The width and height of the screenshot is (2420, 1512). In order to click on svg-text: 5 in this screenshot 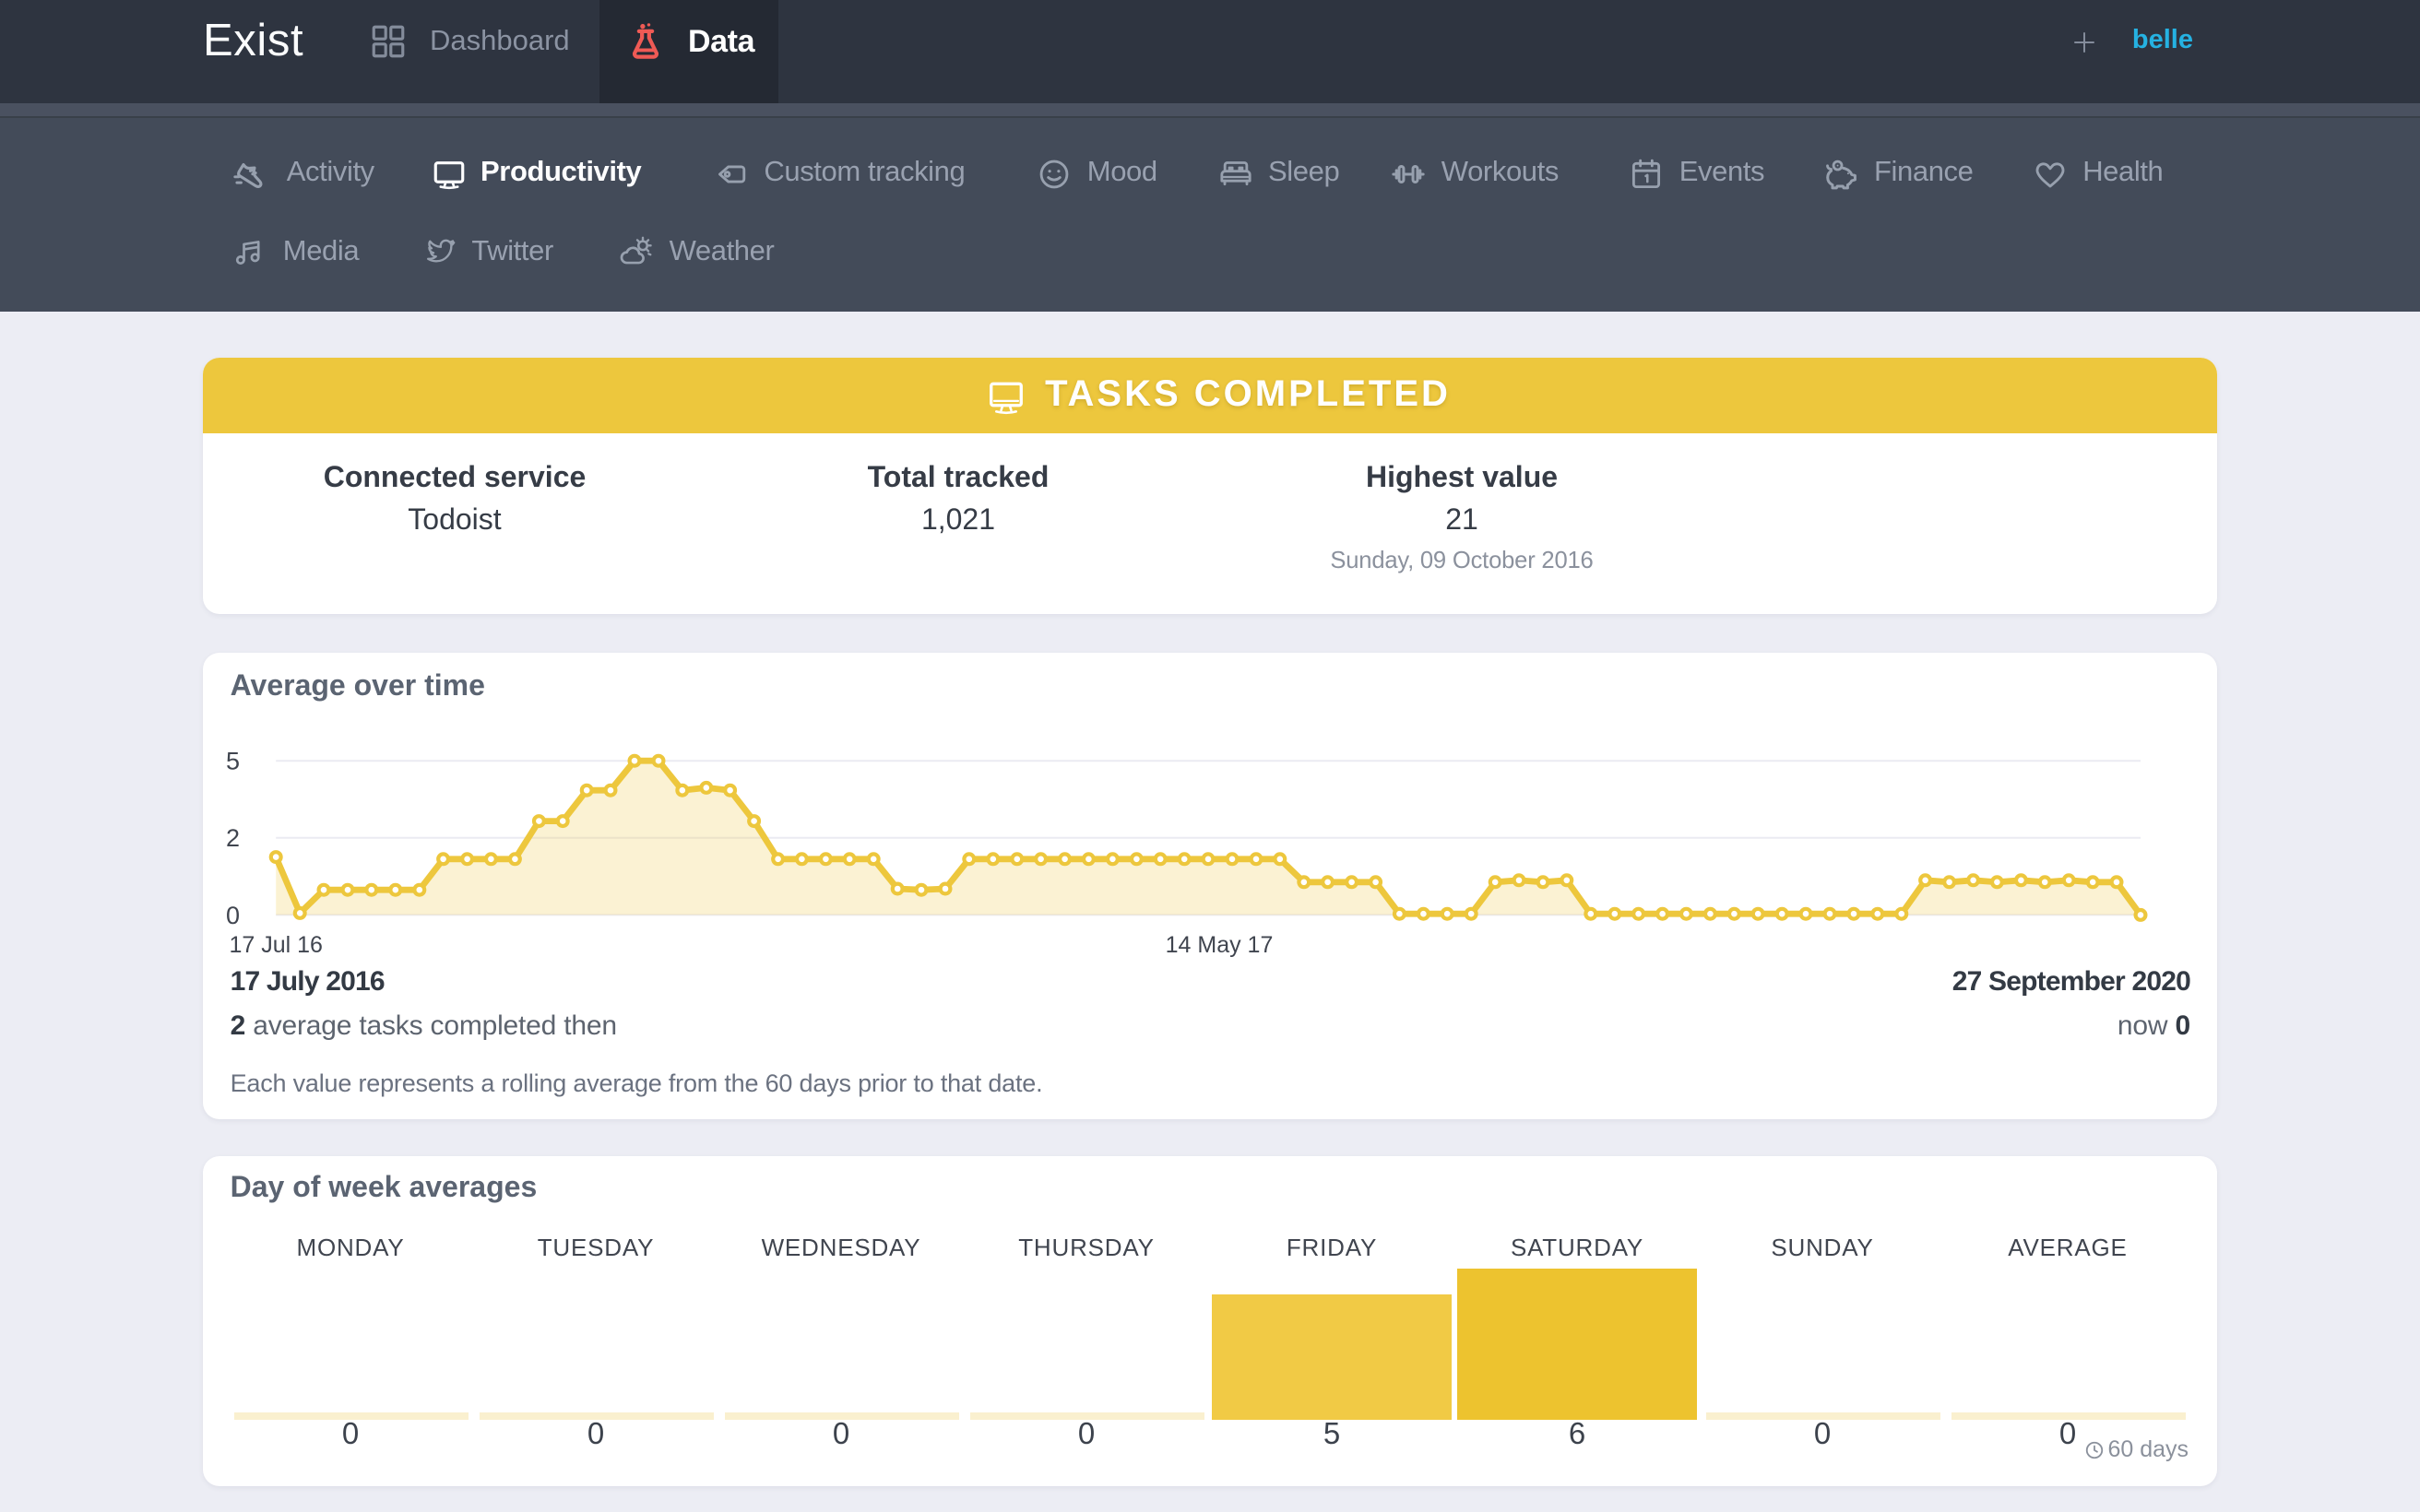, I will do `click(233, 762)`.